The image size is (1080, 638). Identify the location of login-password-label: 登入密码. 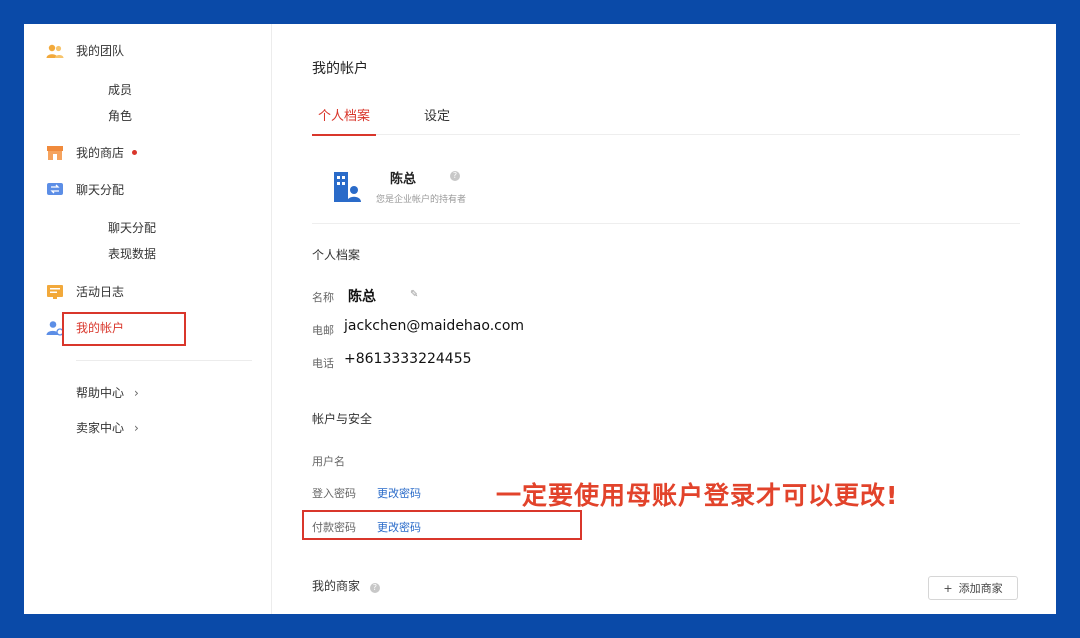
(334, 493).